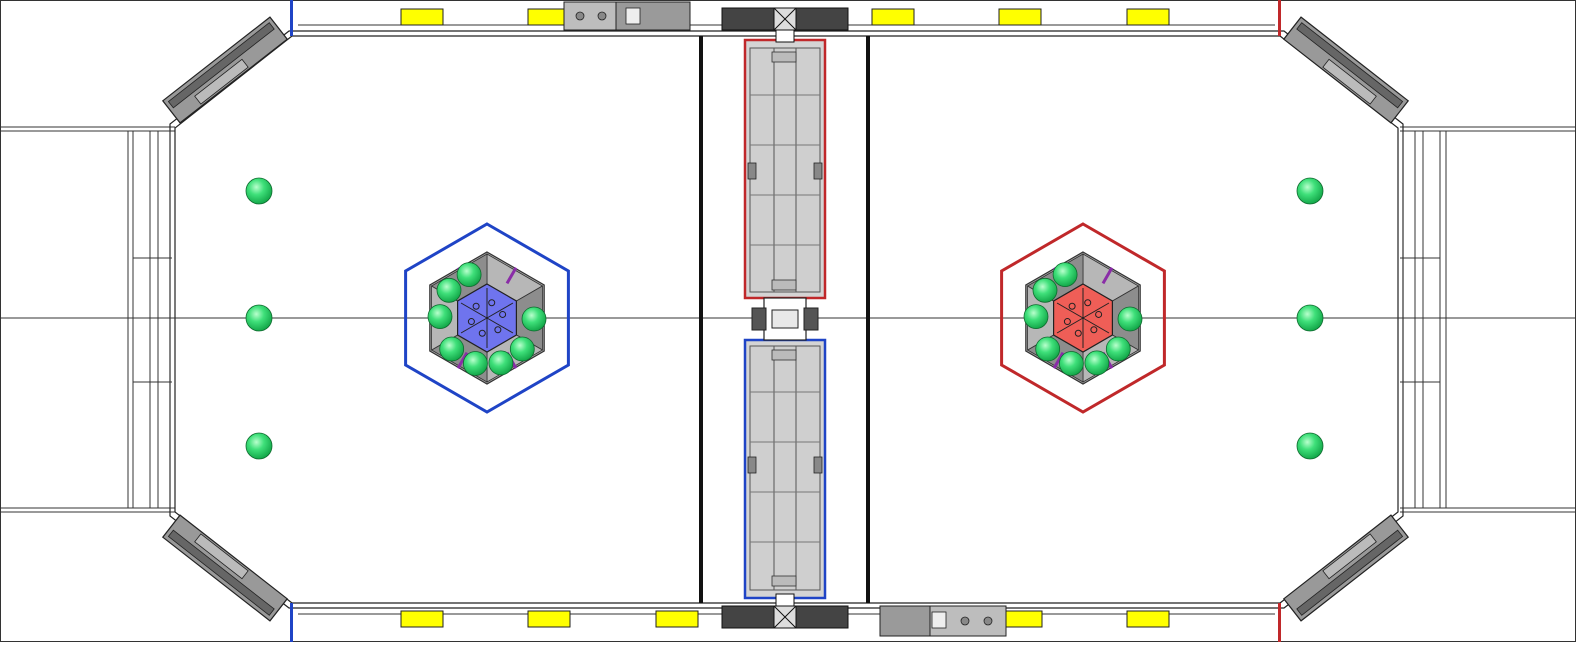 The width and height of the screenshot is (1576, 647). What do you see at coordinates (868, 319) in the screenshot?
I see `center-wall-right` at bounding box center [868, 319].